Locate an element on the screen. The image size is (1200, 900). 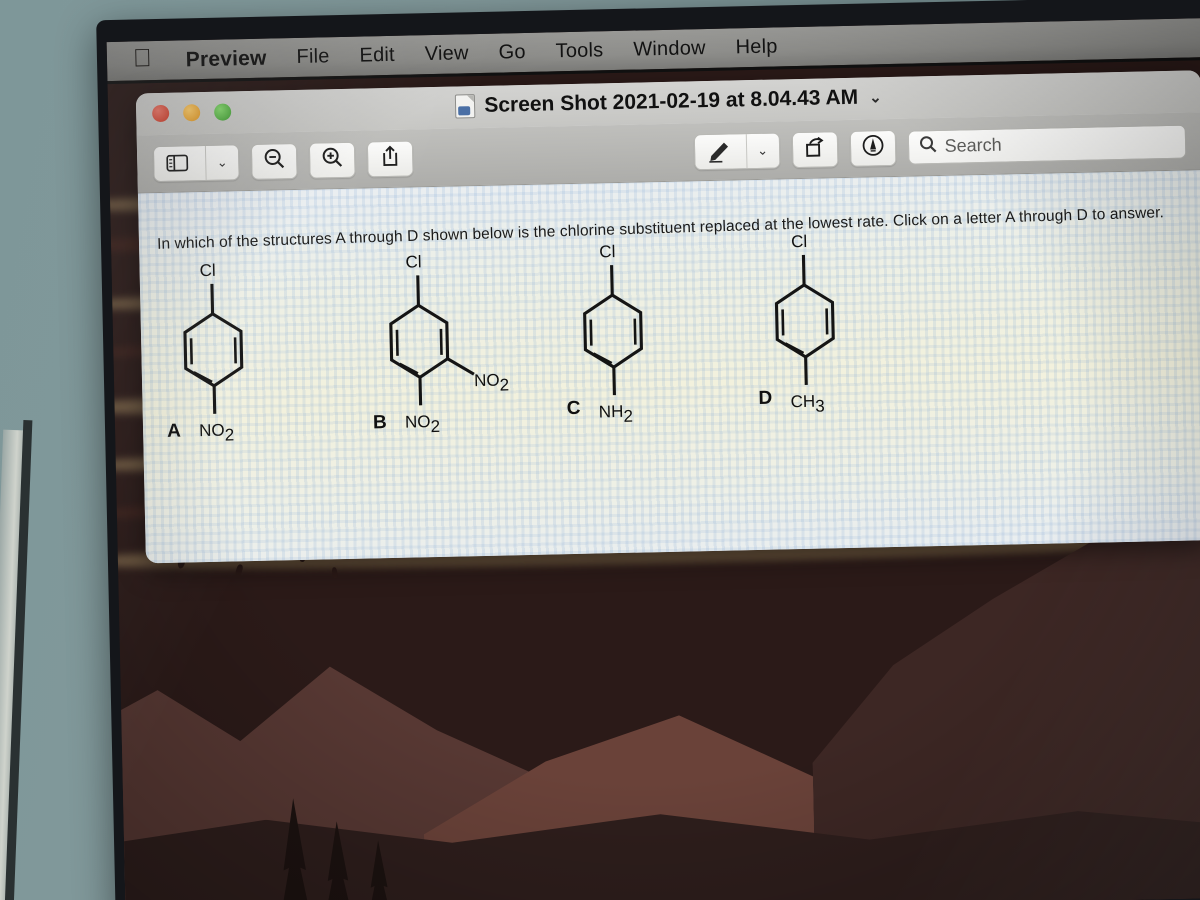
zoom-out-icon is located at coordinates (274, 160).